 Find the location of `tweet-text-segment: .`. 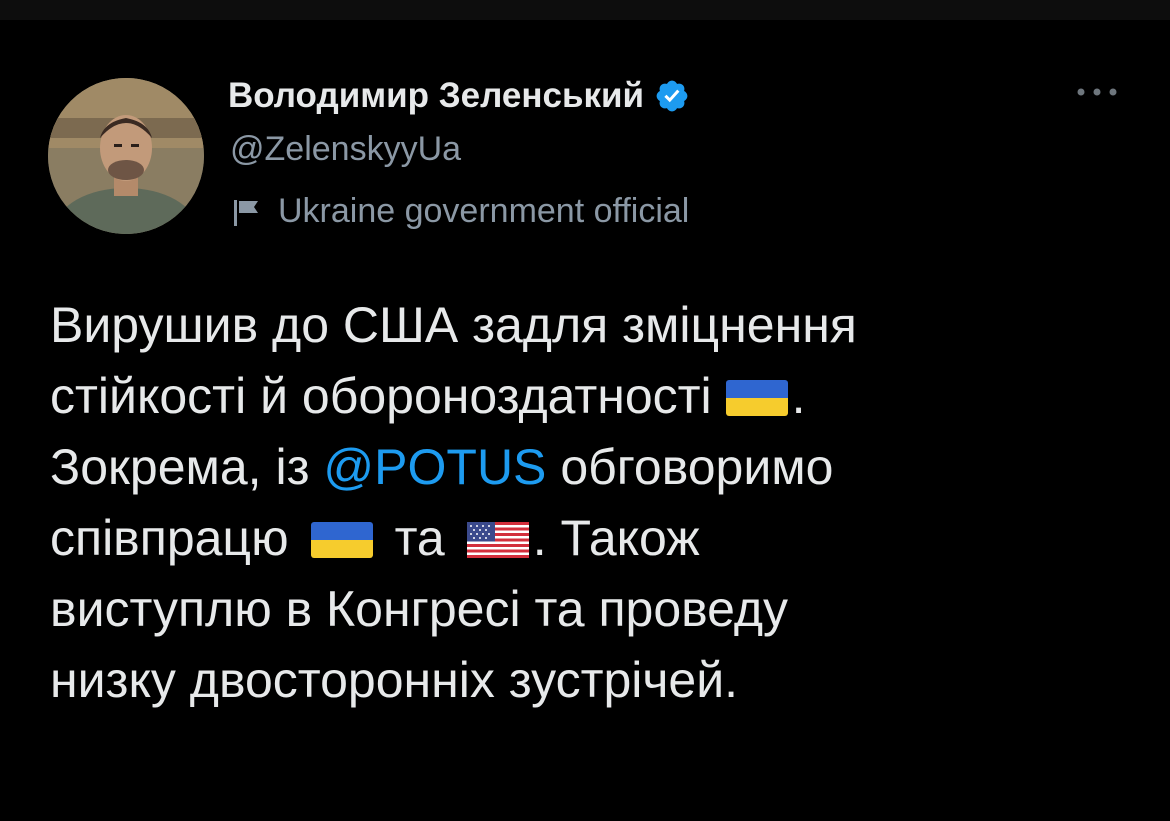

tweet-text-segment: . is located at coordinates (798, 396).